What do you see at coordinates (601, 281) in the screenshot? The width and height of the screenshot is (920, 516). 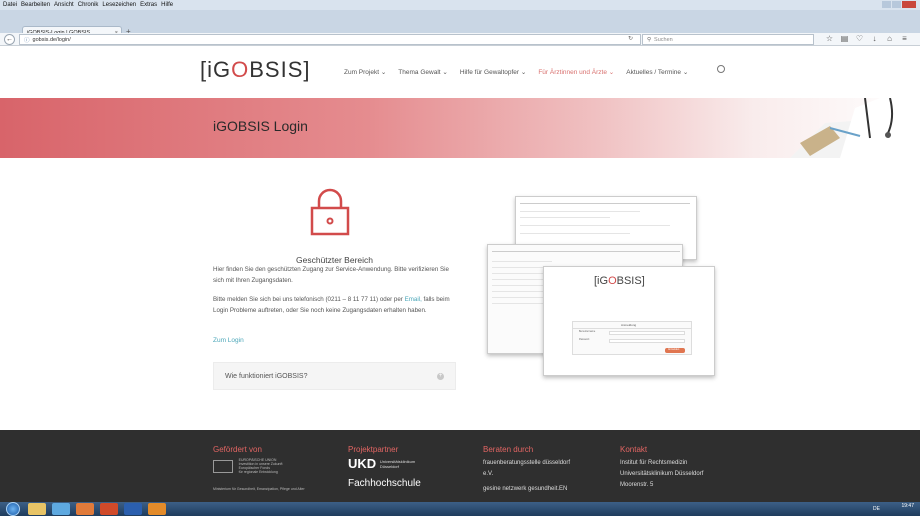 I see `mini-logo-left: [iG` at bounding box center [601, 281].